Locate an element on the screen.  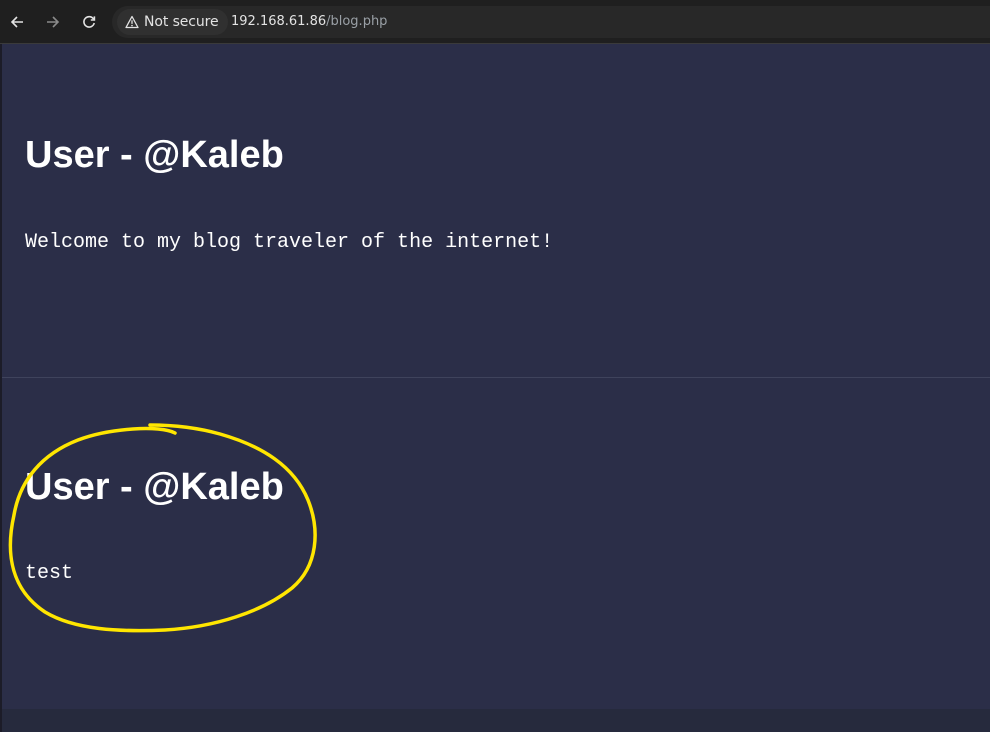
warning-triangle-icon is located at coordinates (132, 22).